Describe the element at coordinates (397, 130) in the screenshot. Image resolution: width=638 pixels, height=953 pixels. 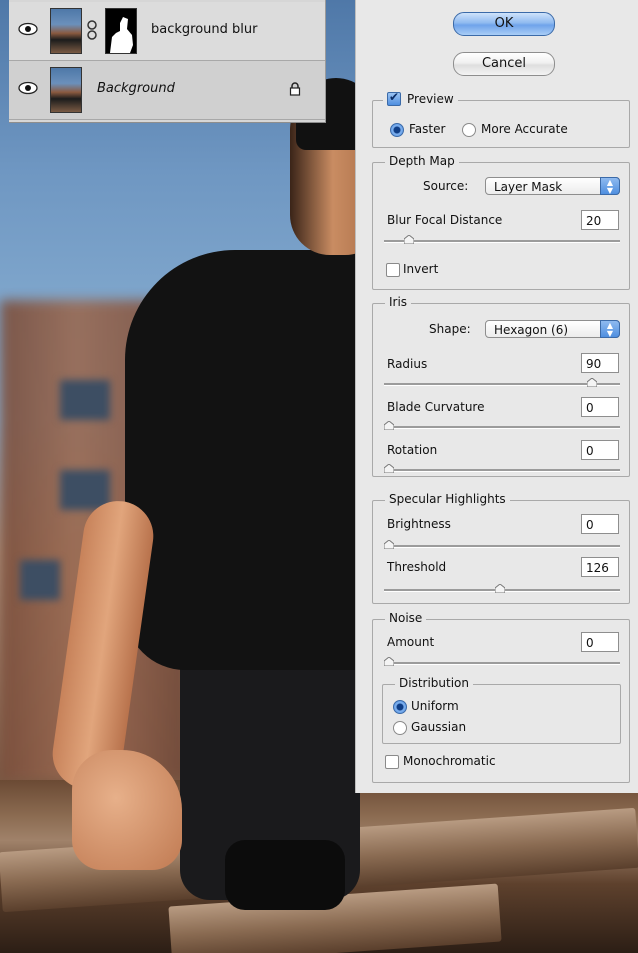
I see `faster-radio` at that location.